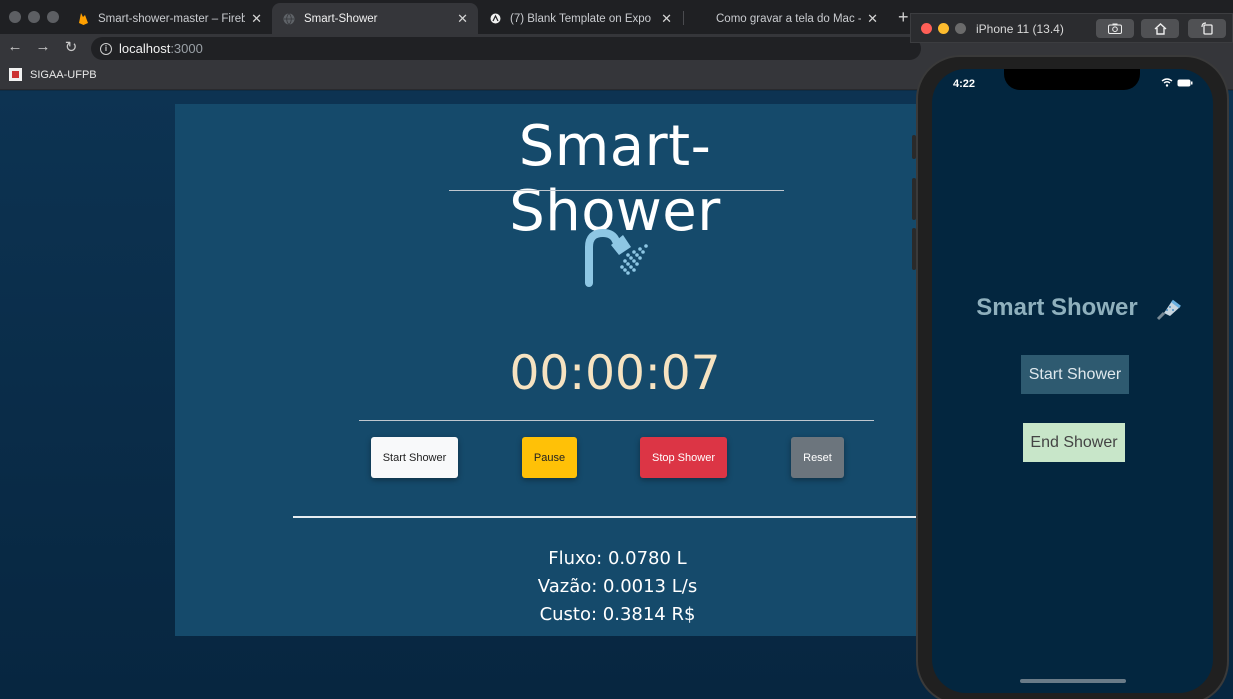 Image resolution: width=1233 pixels, height=699 pixels. I want to click on window-minimize-button, so click(34, 17).